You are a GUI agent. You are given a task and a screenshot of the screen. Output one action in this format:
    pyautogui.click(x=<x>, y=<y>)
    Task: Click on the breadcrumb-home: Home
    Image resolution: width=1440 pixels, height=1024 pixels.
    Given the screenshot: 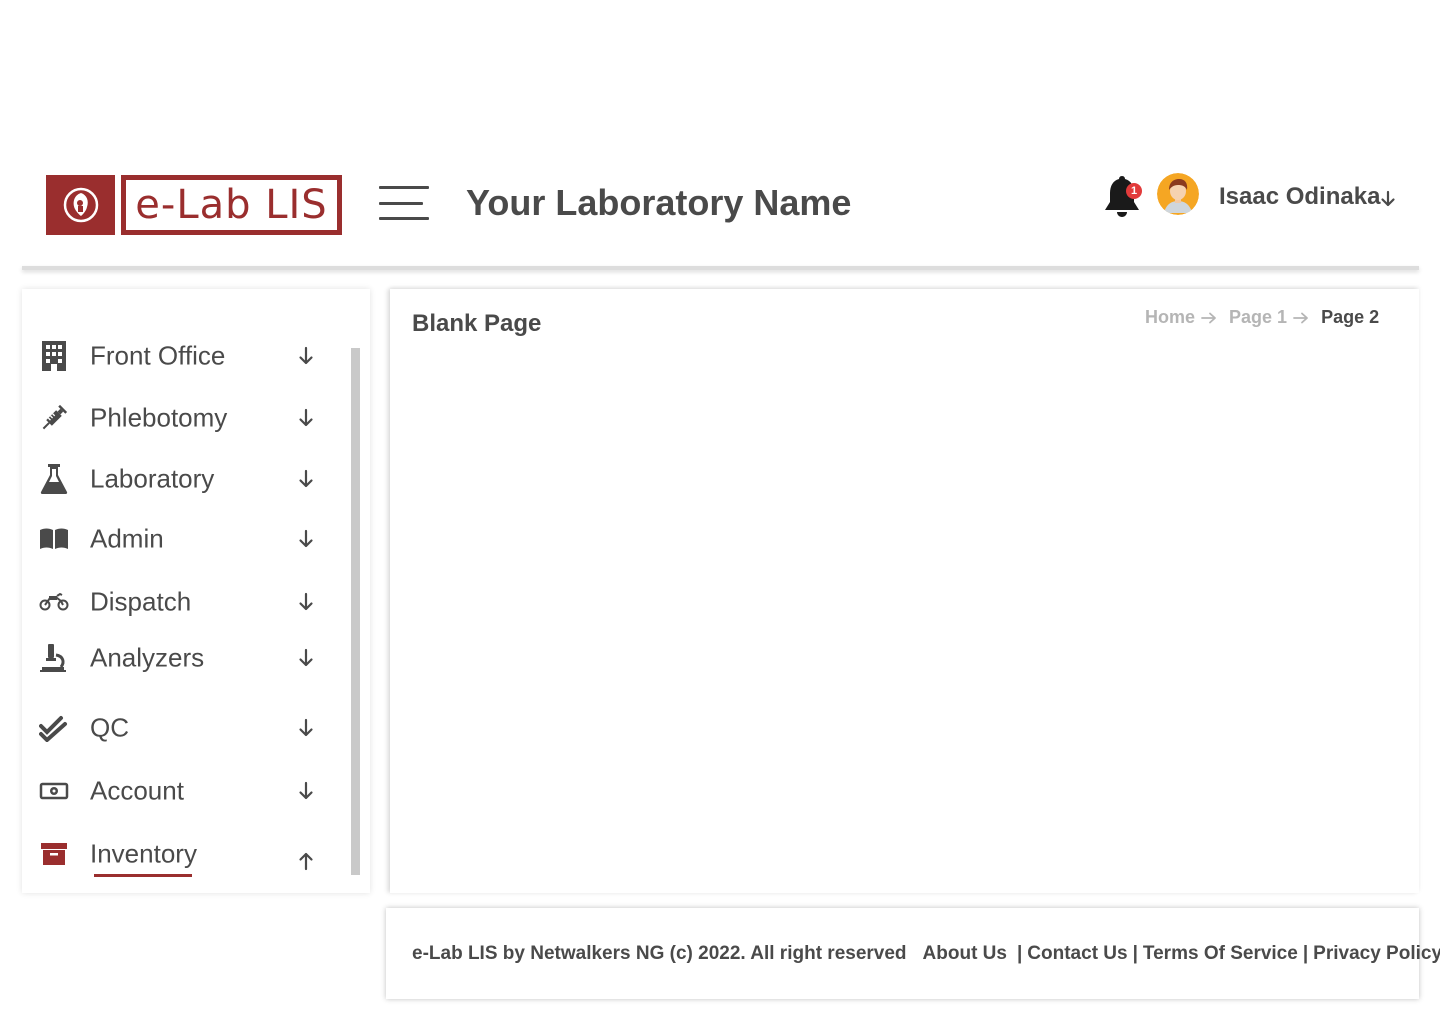 What is the action you would take?
    pyautogui.click(x=1170, y=317)
    